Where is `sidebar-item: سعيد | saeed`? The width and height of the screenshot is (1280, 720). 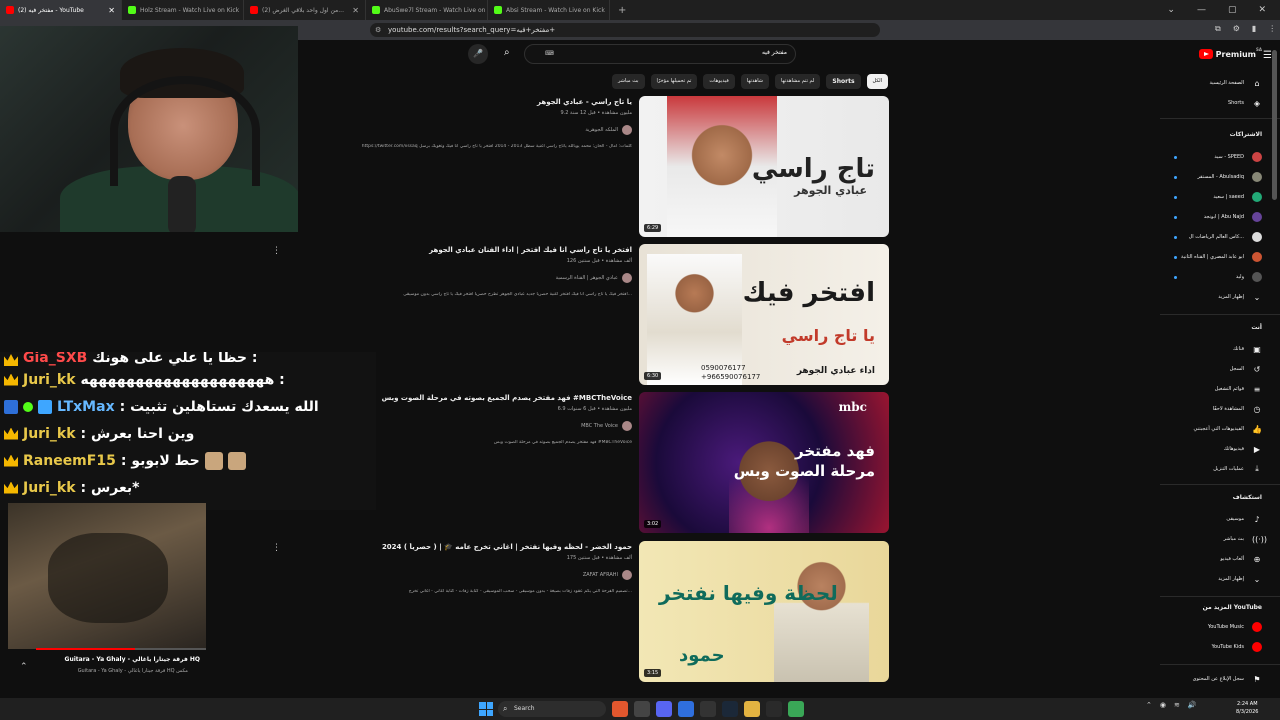
sidebar-item: سعيد | saeed is located at coordinates (1220, 197).